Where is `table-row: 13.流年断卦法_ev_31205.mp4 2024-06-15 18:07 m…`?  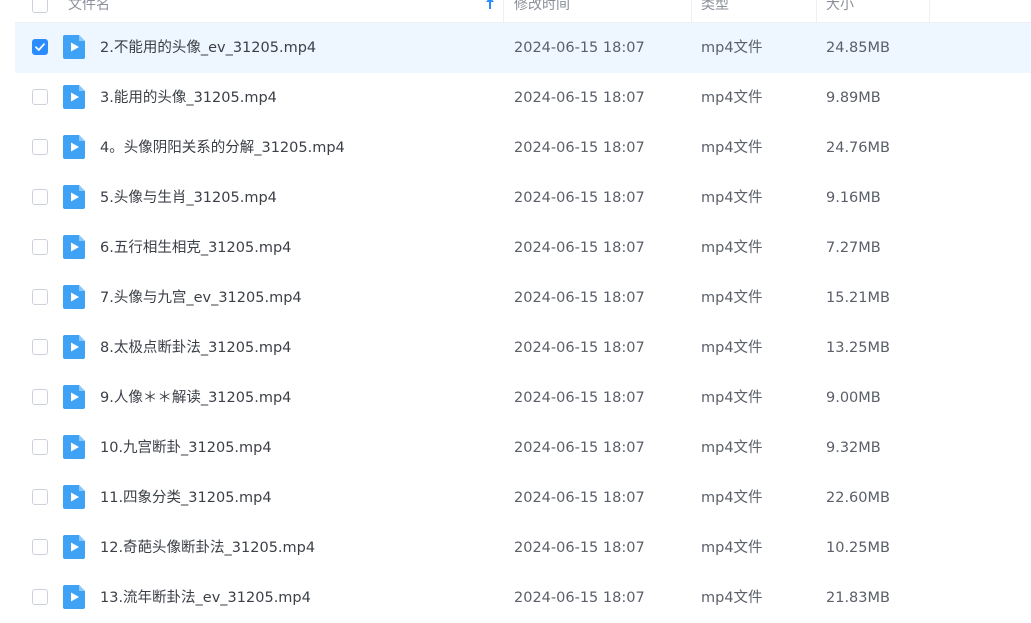
table-row: 13.流年断卦法_ev_31205.mp4 2024-06-15 18:07 m… is located at coordinates (523, 598).